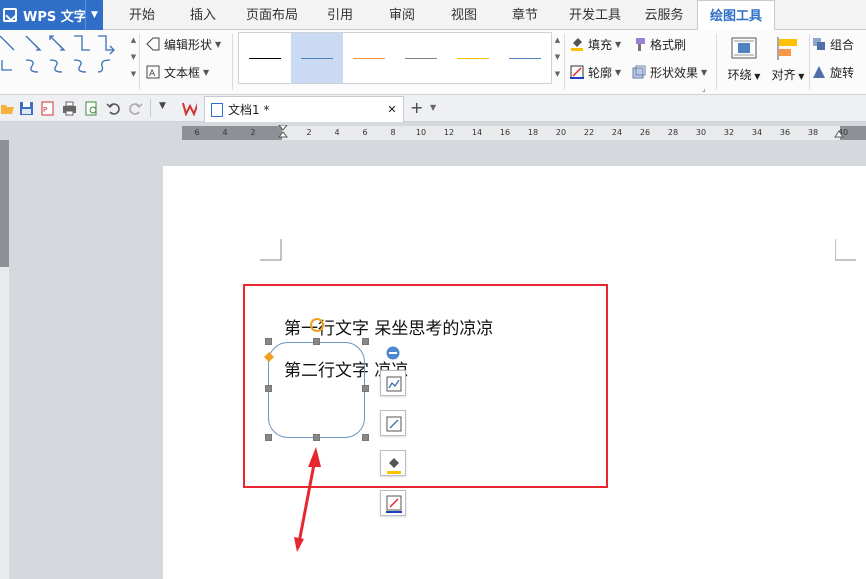 This screenshot has height=579, width=866. What do you see at coordinates (842, 44) in the screenshot?
I see `group-label: 组合` at bounding box center [842, 44].